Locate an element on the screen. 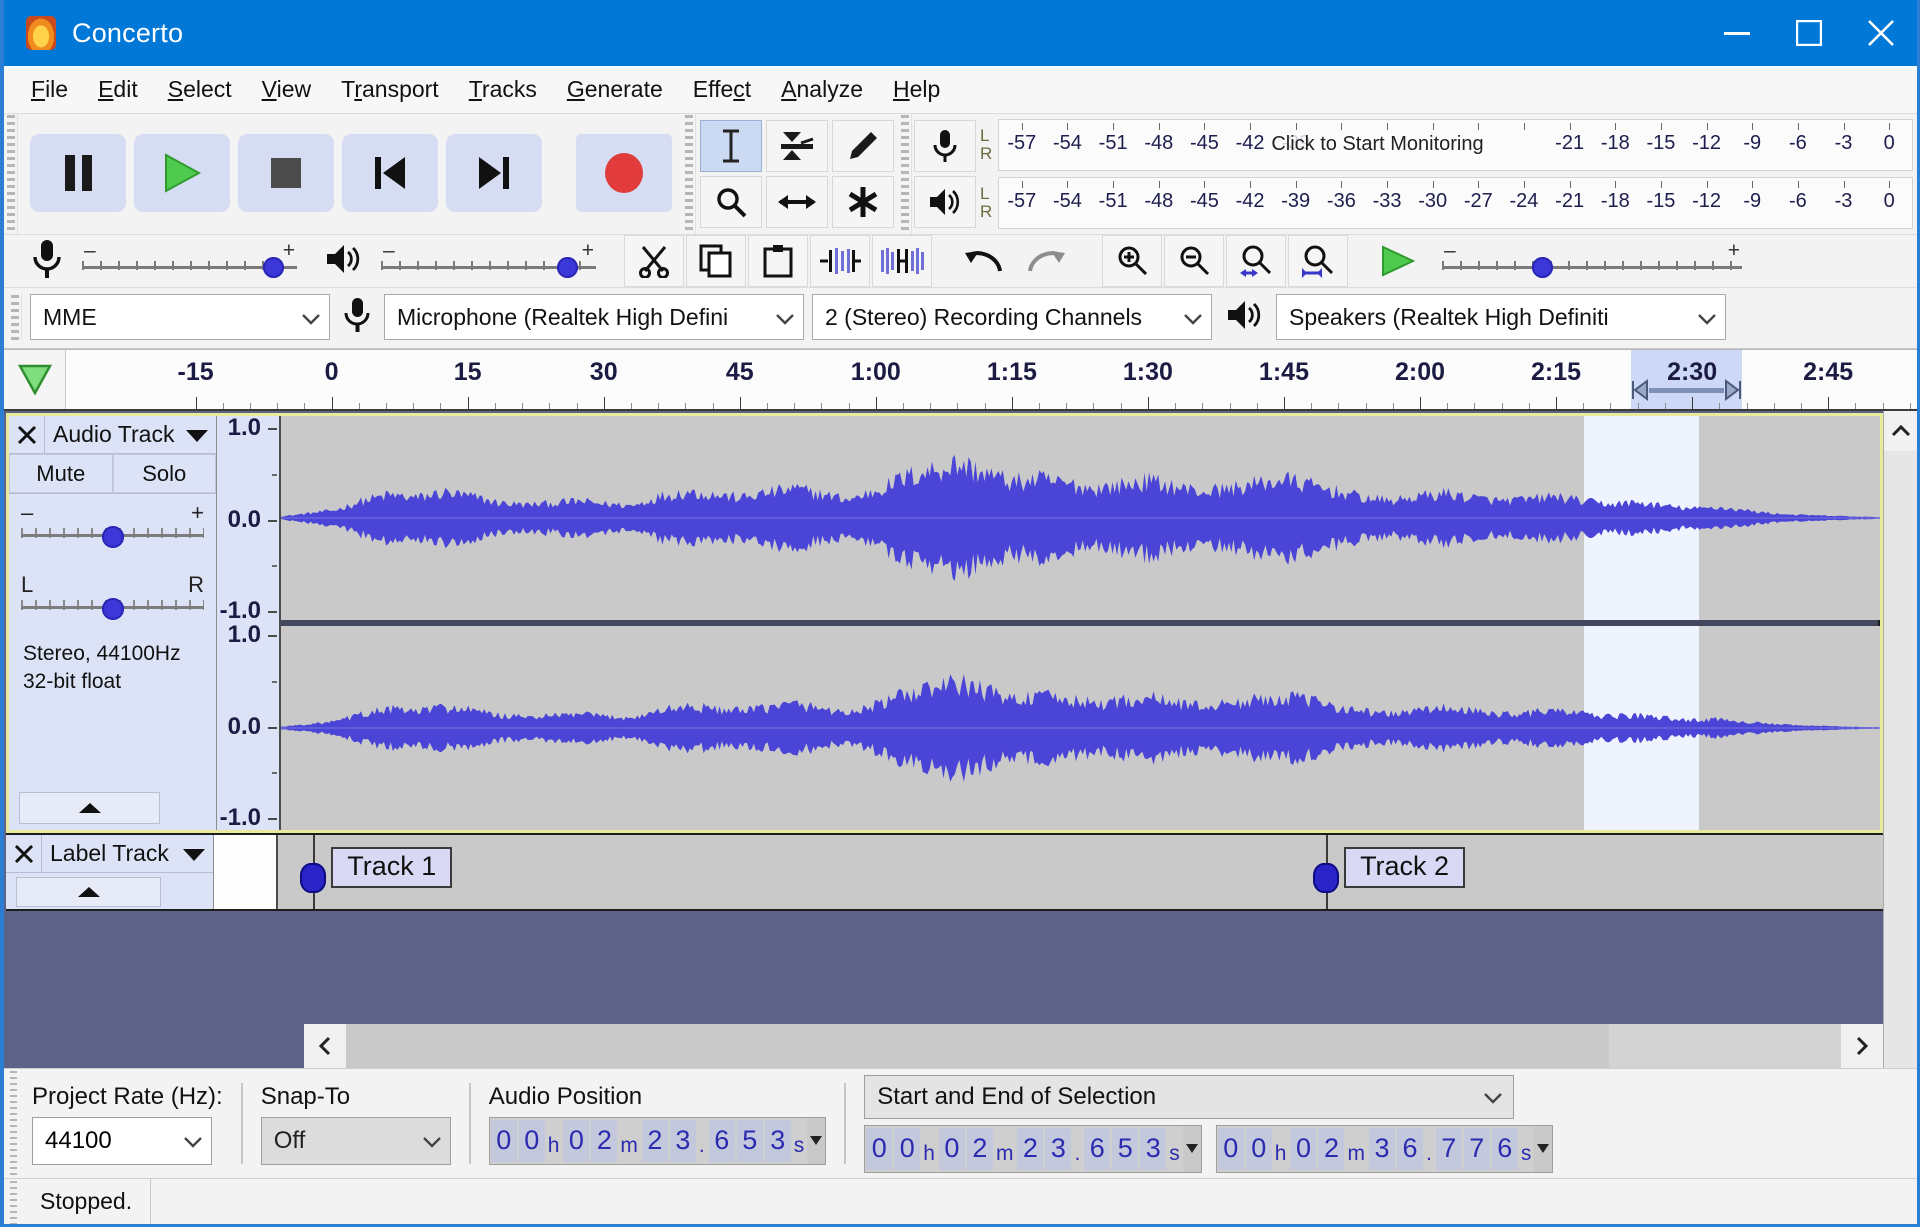 The image size is (1920, 1227). copy-button is located at coordinates (716, 261).